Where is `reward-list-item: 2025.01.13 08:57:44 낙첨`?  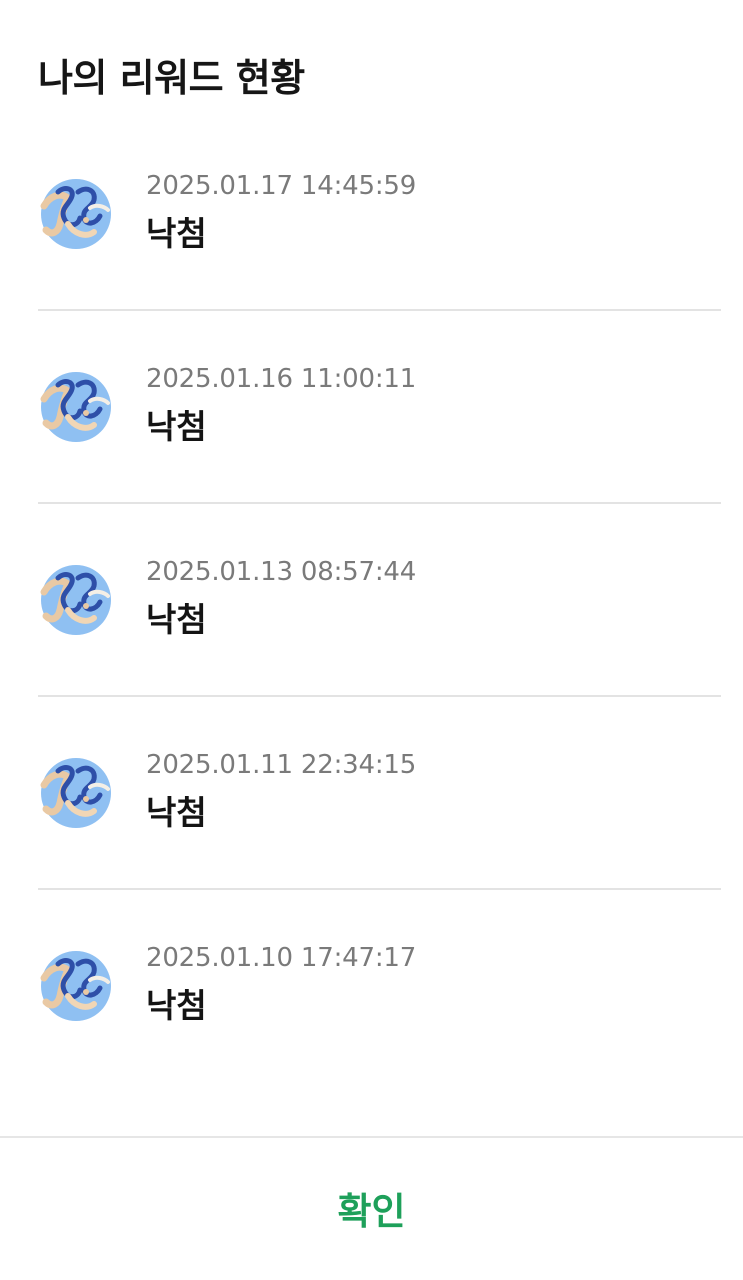
reward-list-item: 2025.01.13 08:57:44 낙첨 is located at coordinates (379, 600).